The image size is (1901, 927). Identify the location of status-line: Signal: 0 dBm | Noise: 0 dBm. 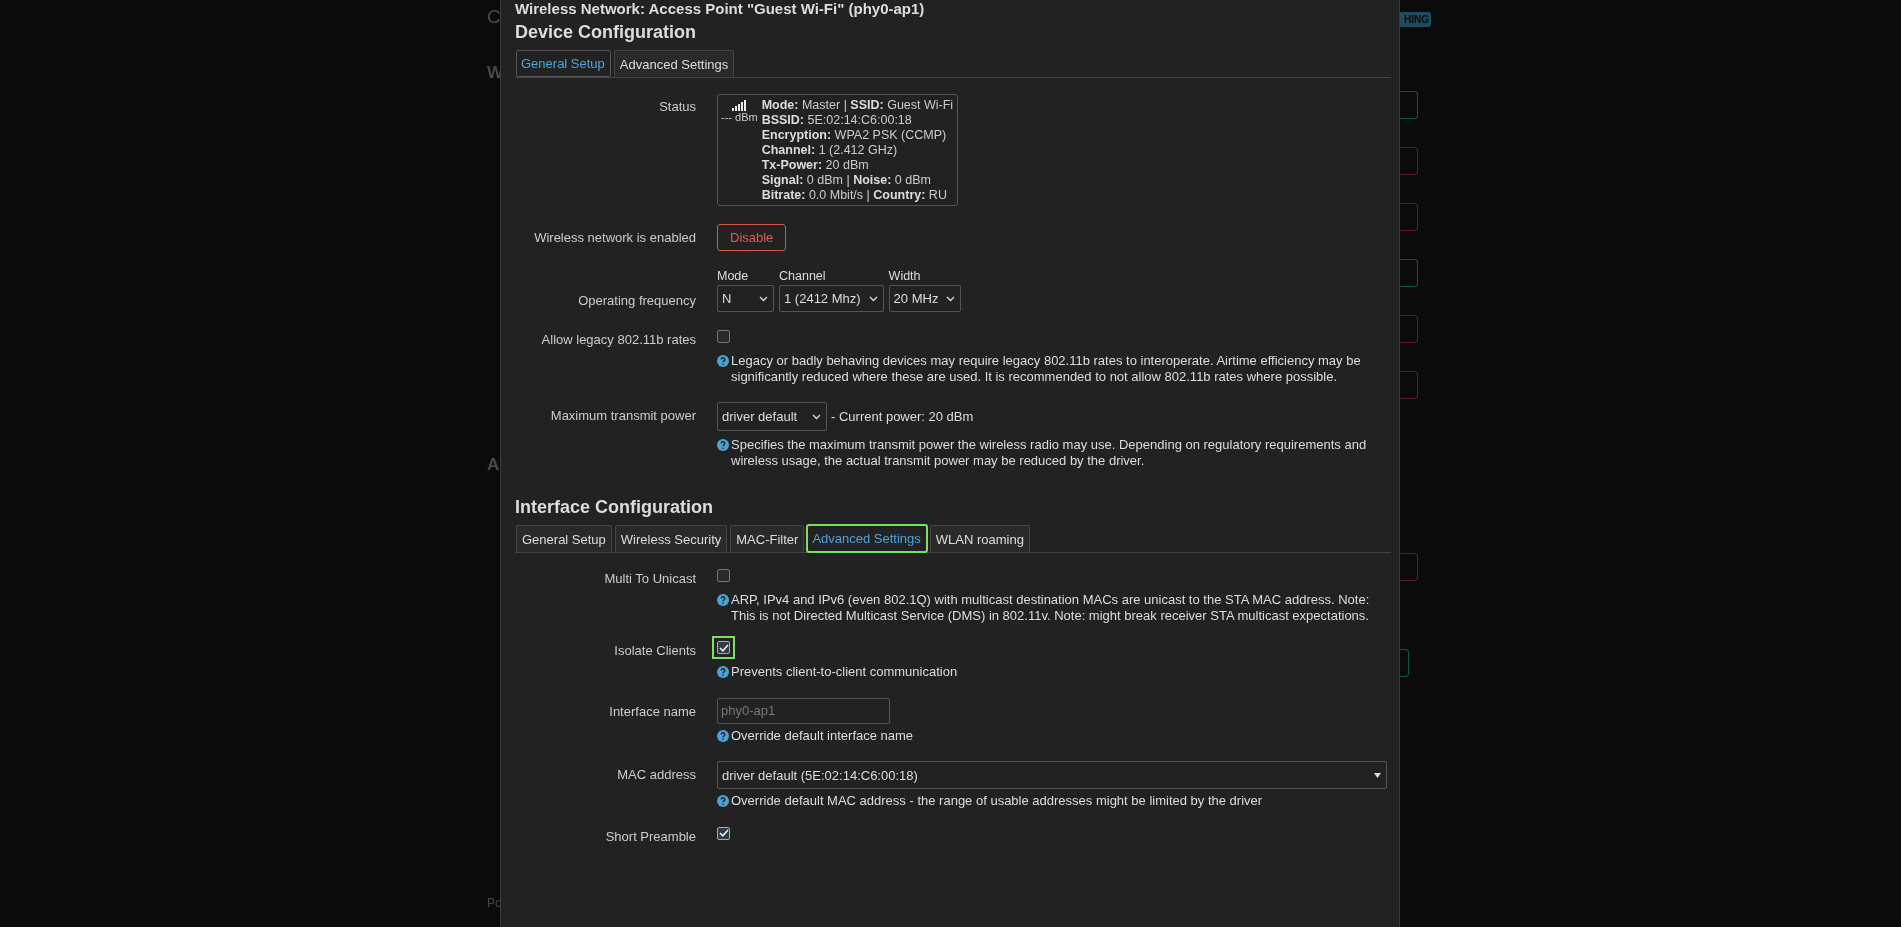
(846, 180).